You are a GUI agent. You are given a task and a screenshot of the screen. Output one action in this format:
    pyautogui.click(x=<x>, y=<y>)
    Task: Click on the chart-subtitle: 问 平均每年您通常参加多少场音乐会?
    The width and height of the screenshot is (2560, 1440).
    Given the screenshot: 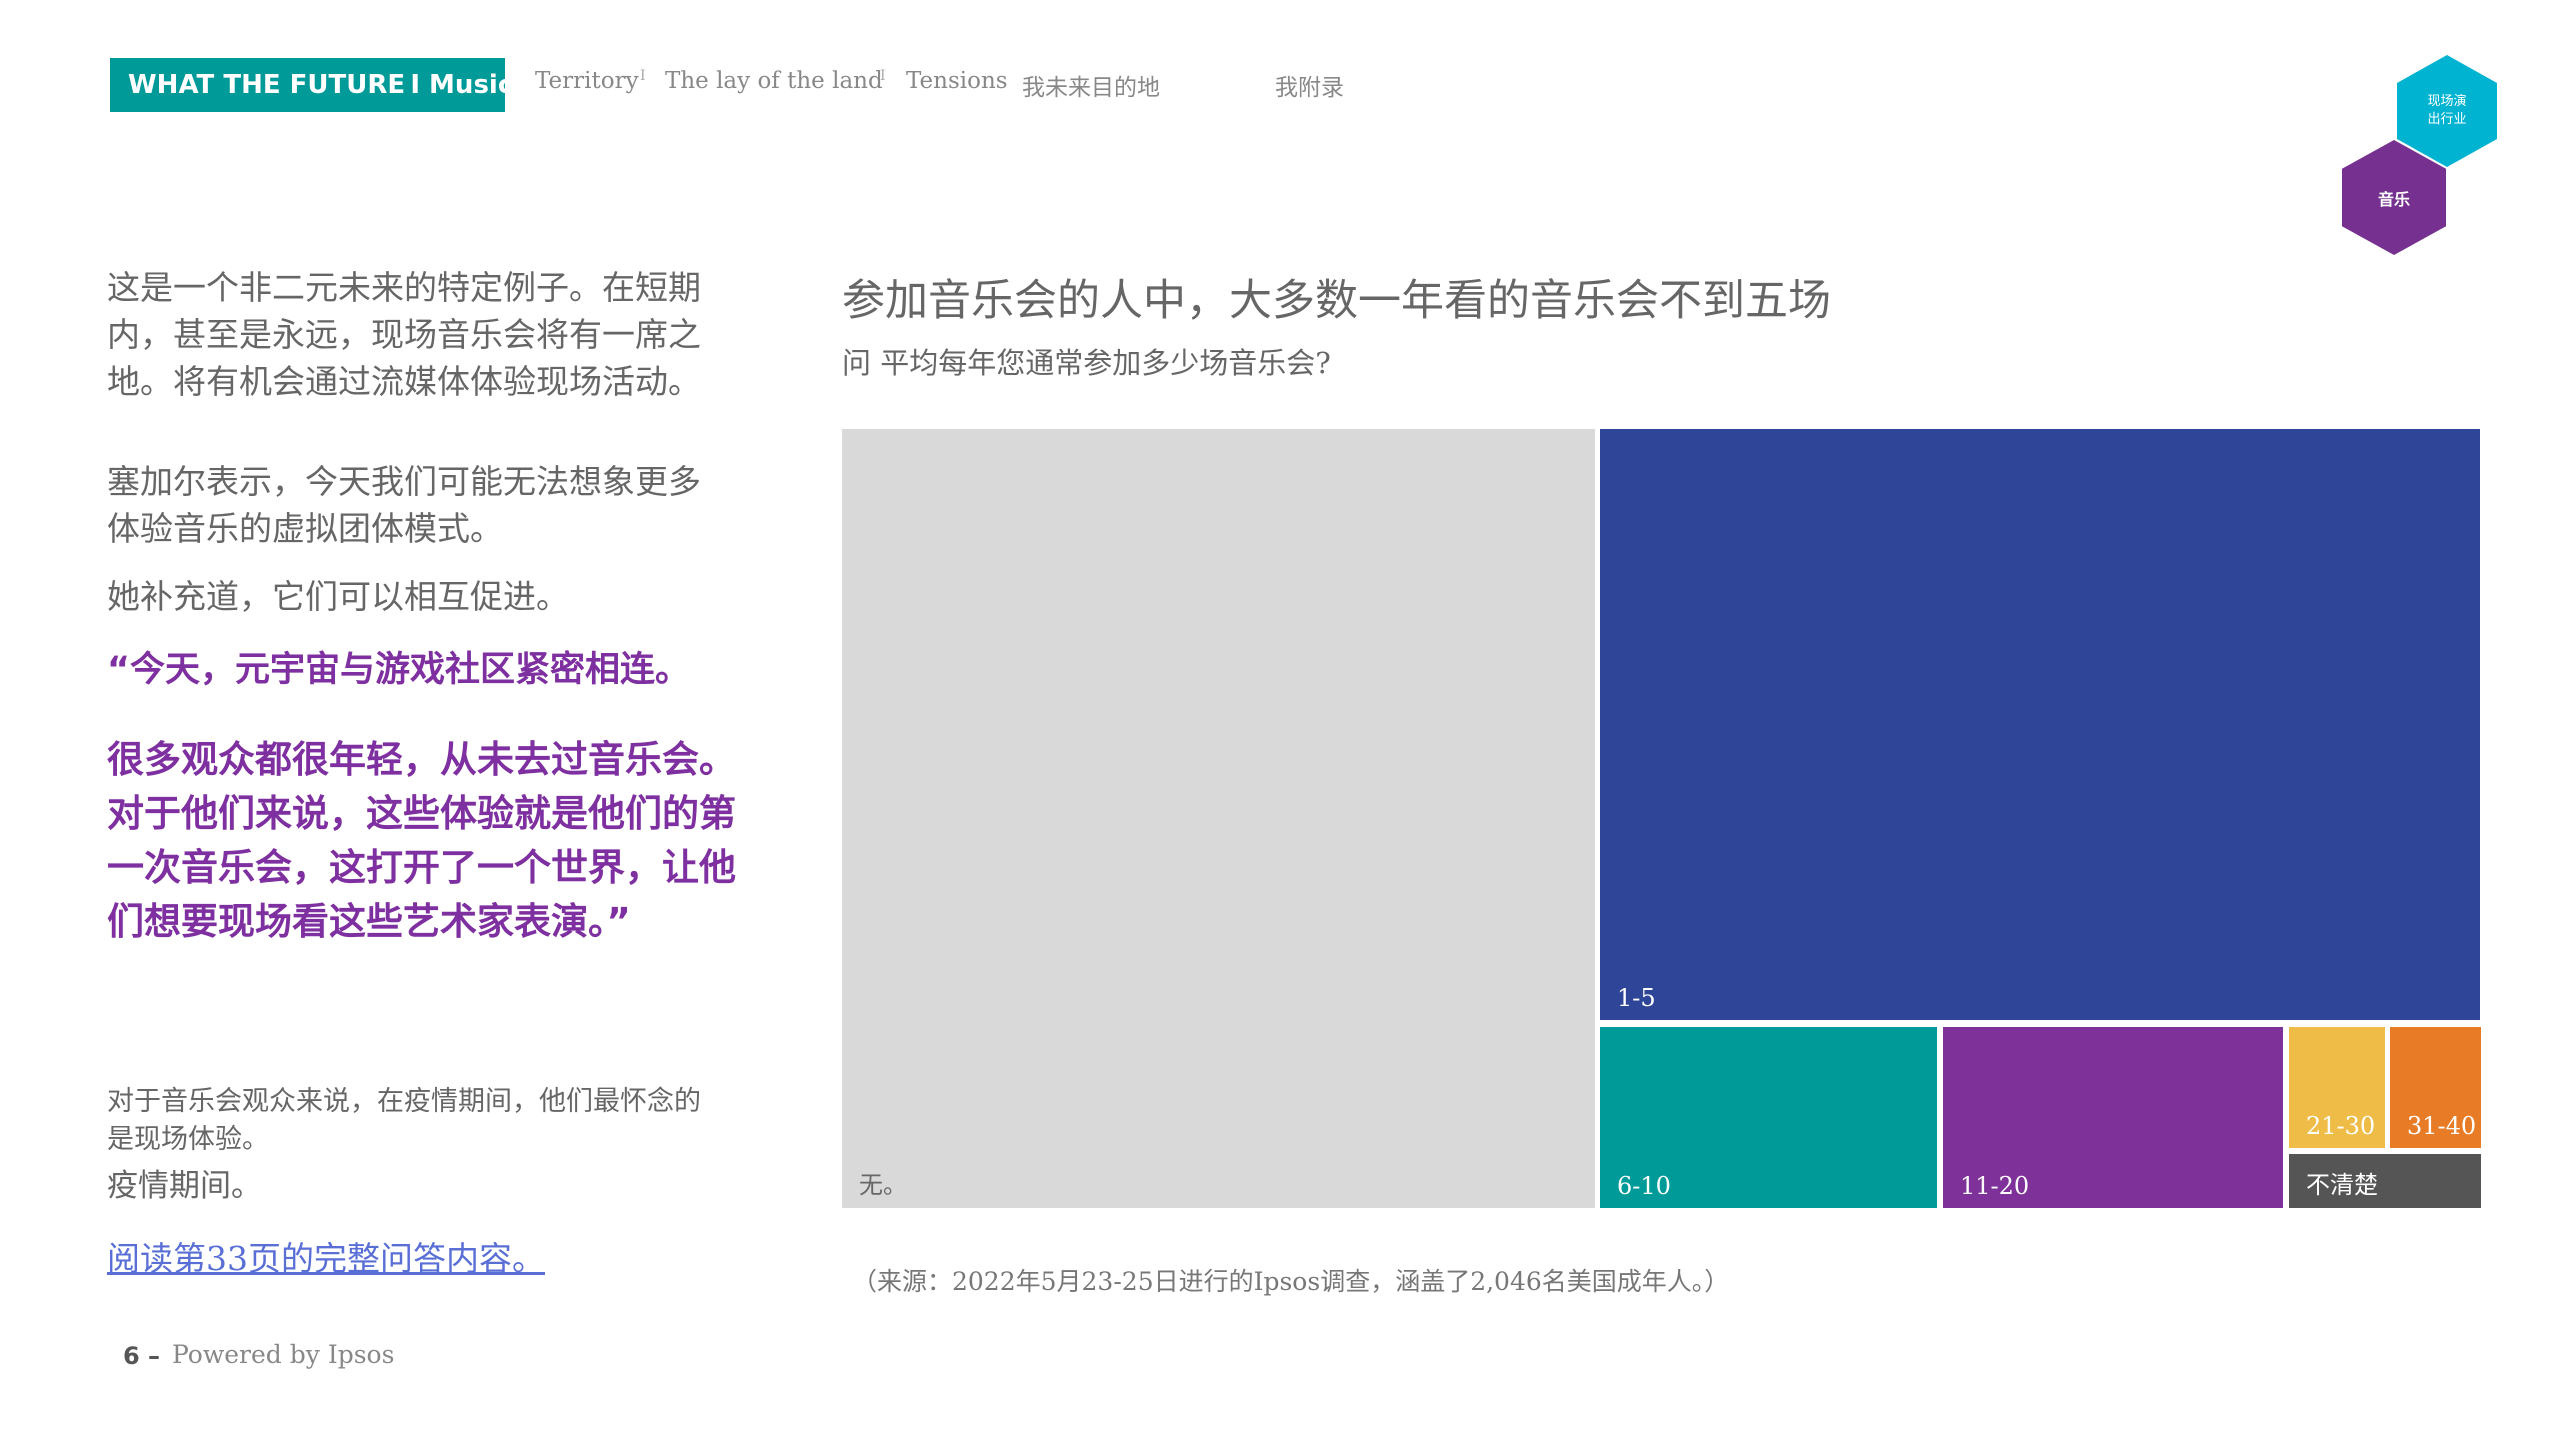 What is the action you would take?
    pyautogui.click(x=1086, y=363)
    